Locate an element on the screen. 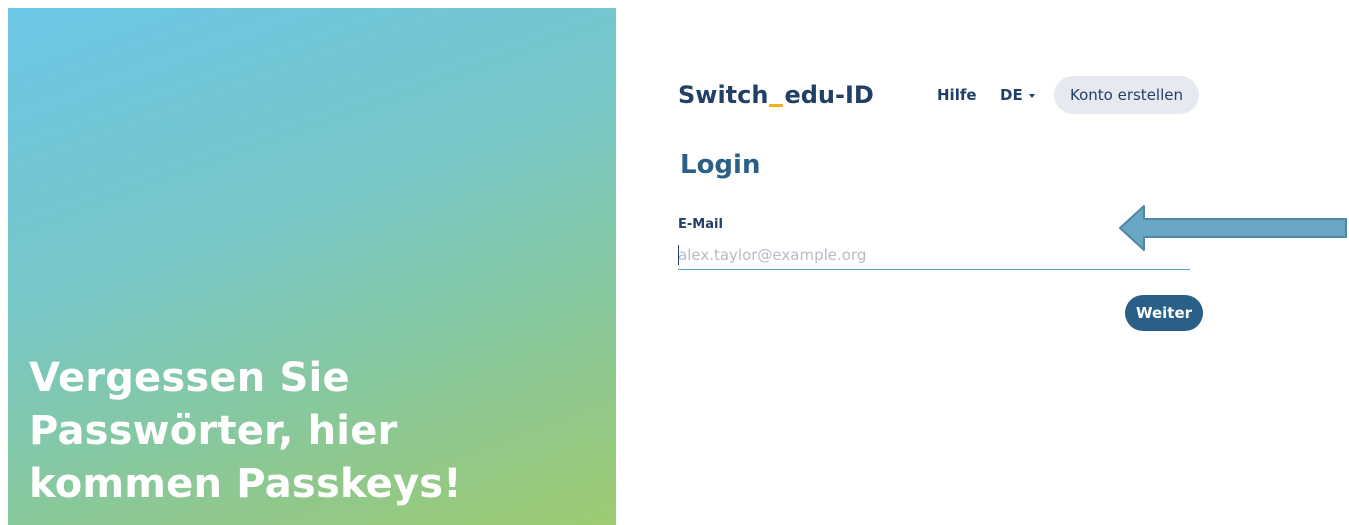 This screenshot has width=1349, height=525. hero-line: Vergessen Sie is located at coordinates (189, 378).